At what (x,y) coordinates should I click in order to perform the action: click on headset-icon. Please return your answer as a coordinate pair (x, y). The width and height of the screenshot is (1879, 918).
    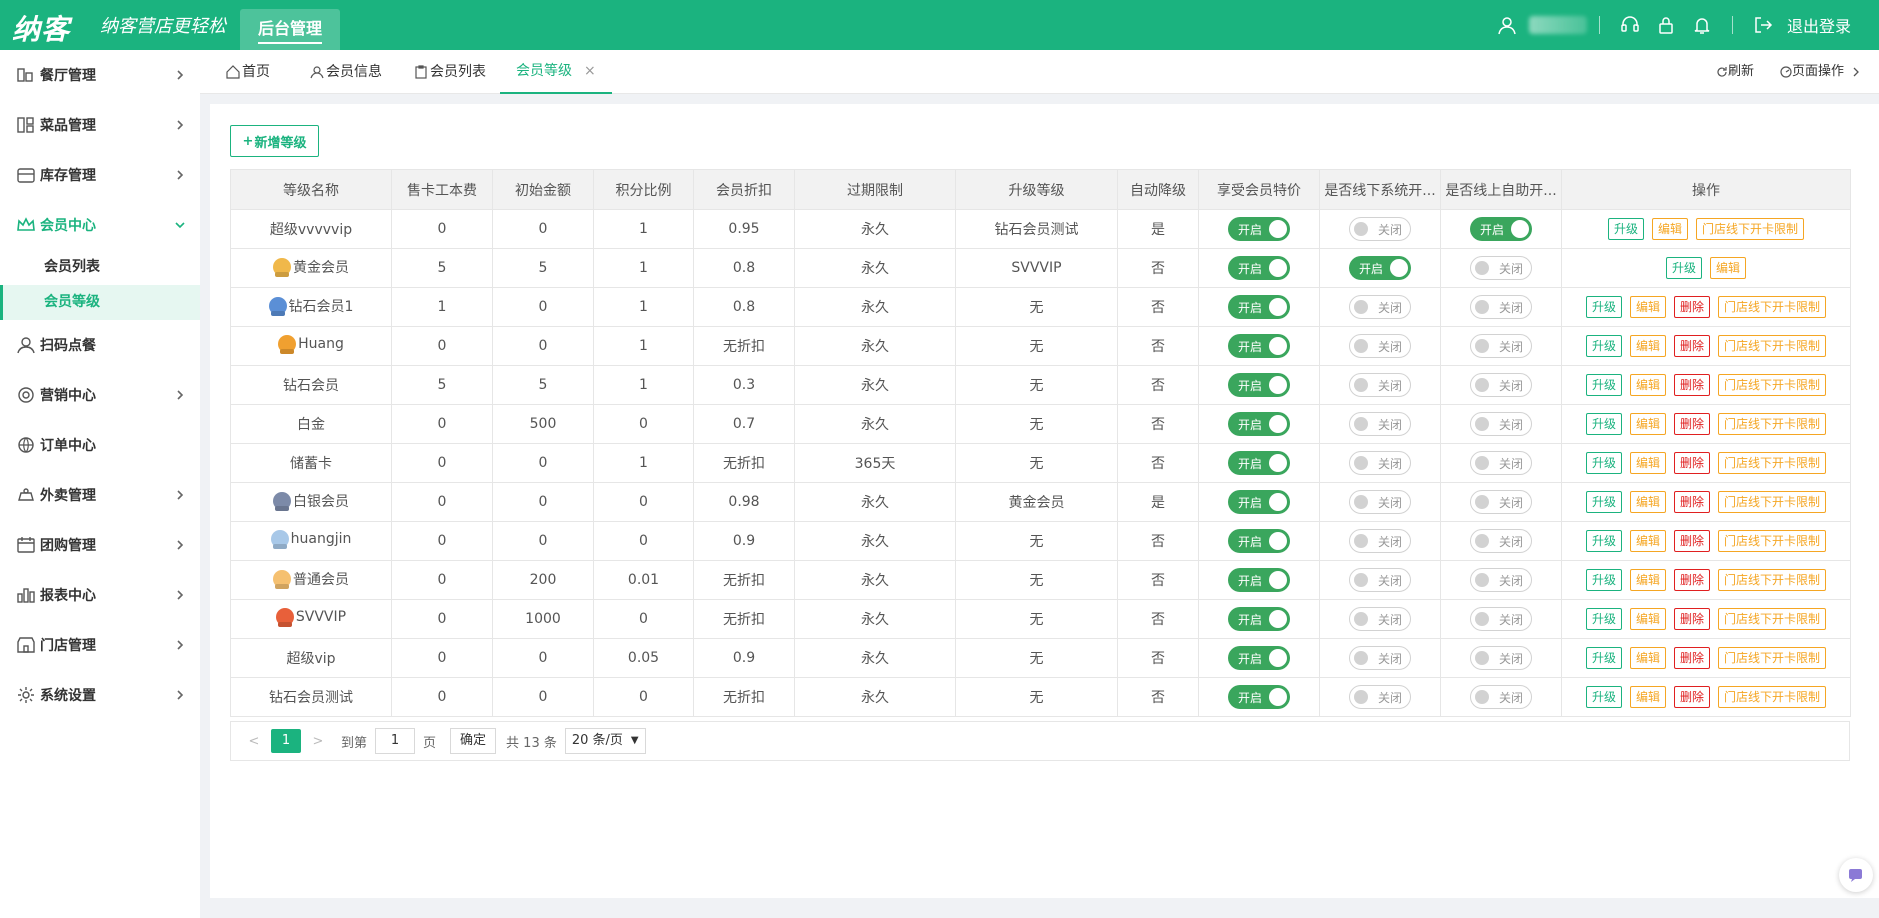
    Looking at the image, I should click on (1630, 25).